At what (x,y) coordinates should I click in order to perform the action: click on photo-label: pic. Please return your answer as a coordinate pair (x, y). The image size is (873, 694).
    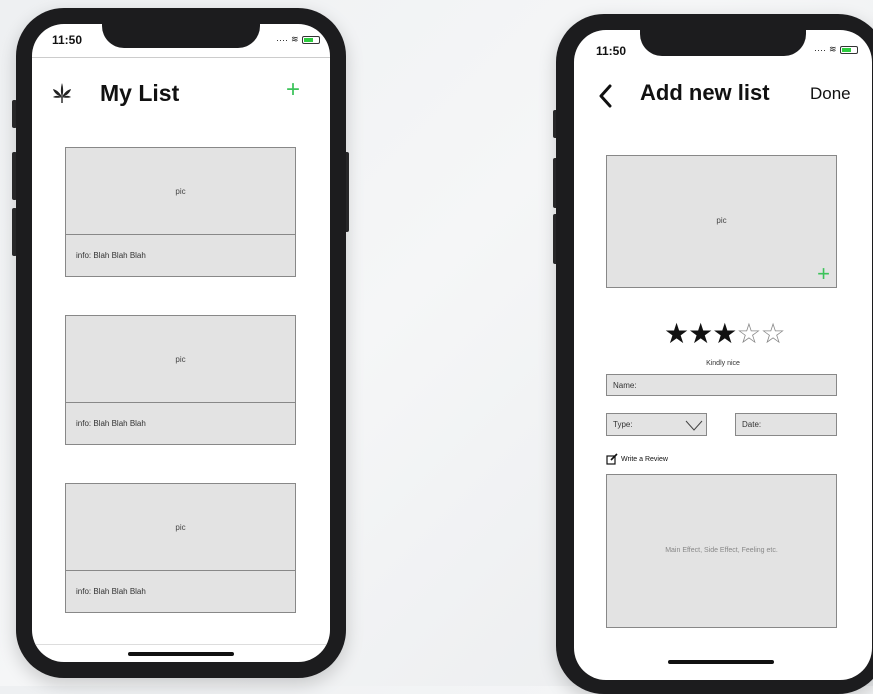
    Looking at the image, I should click on (721, 220).